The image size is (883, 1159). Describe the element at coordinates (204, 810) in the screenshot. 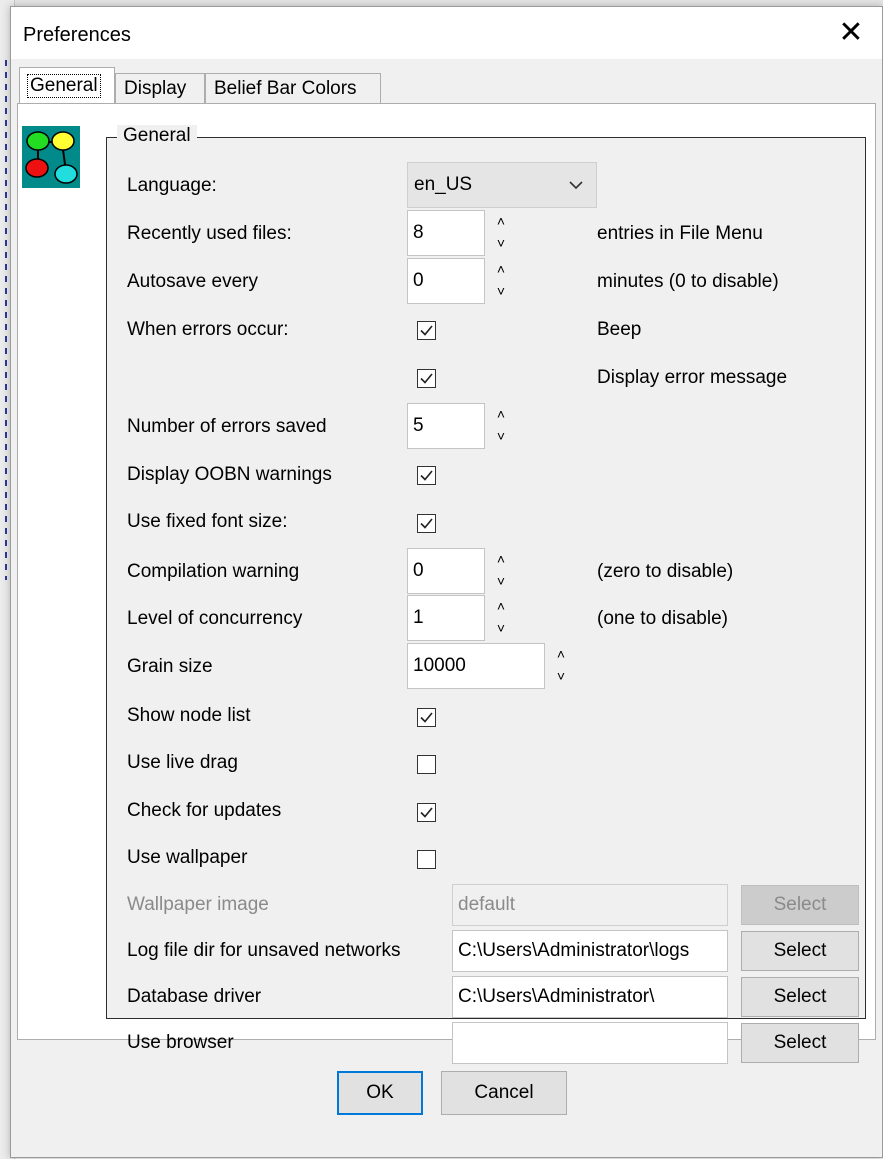

I see `check-updates-label: Check for updates` at that location.